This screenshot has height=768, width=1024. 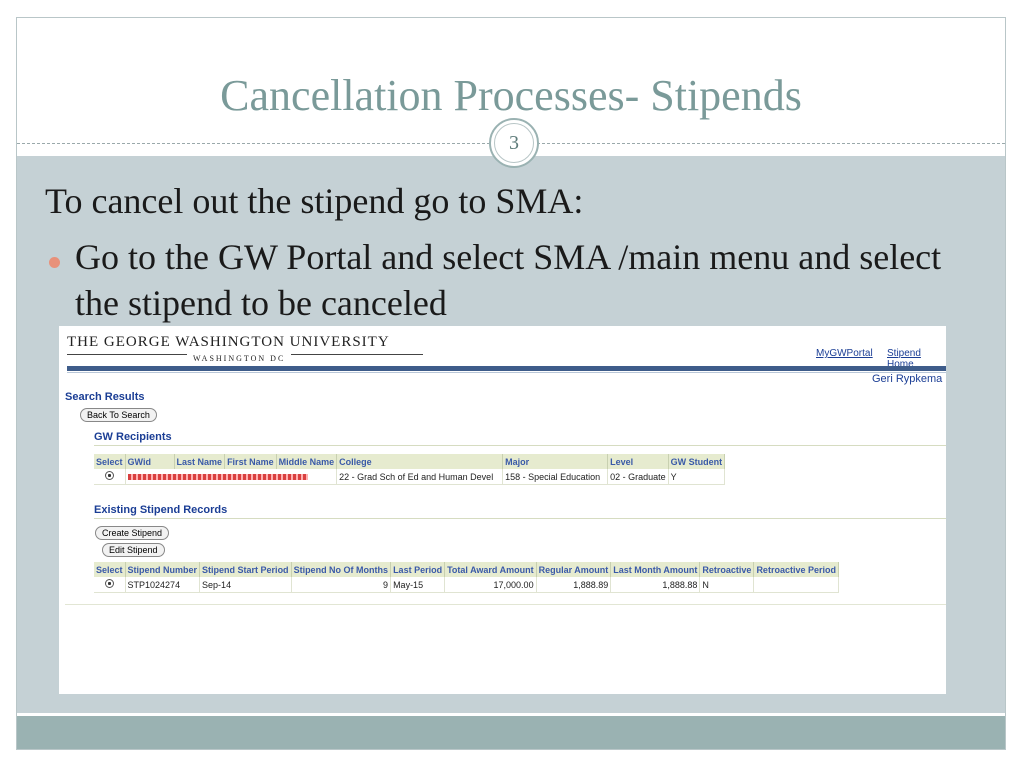 What do you see at coordinates (133, 437) in the screenshot?
I see `gw-recipients-heading: GW Recipients` at bounding box center [133, 437].